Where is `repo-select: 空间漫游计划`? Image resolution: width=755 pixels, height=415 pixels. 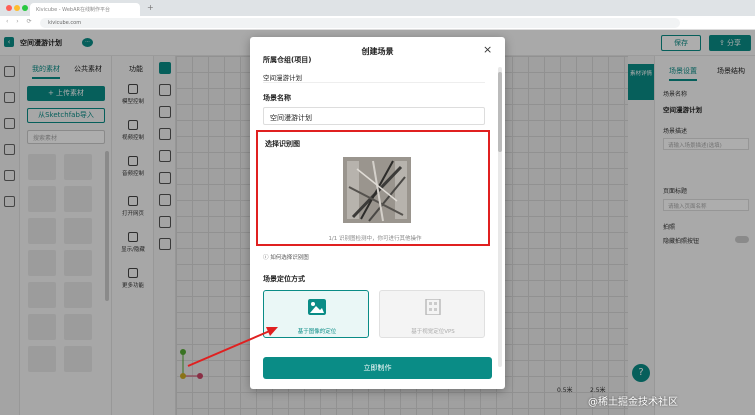
repo-select: 空间漫游计划 is located at coordinates (374, 76).